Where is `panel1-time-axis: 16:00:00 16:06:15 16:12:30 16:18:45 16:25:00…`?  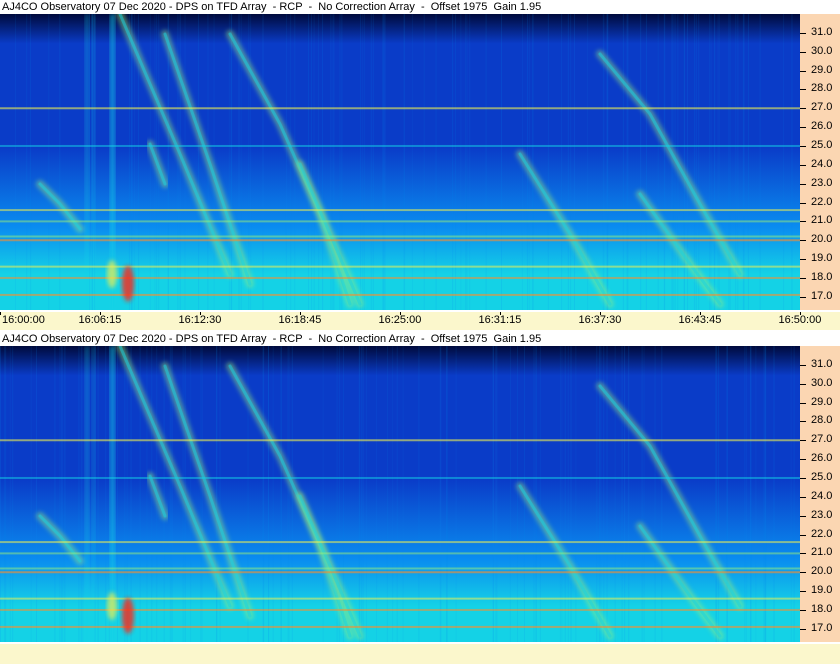
panel1-time-axis: 16:00:00 16:06:15 16:12:30 16:18:45 16:25:00… is located at coordinates (420, 321).